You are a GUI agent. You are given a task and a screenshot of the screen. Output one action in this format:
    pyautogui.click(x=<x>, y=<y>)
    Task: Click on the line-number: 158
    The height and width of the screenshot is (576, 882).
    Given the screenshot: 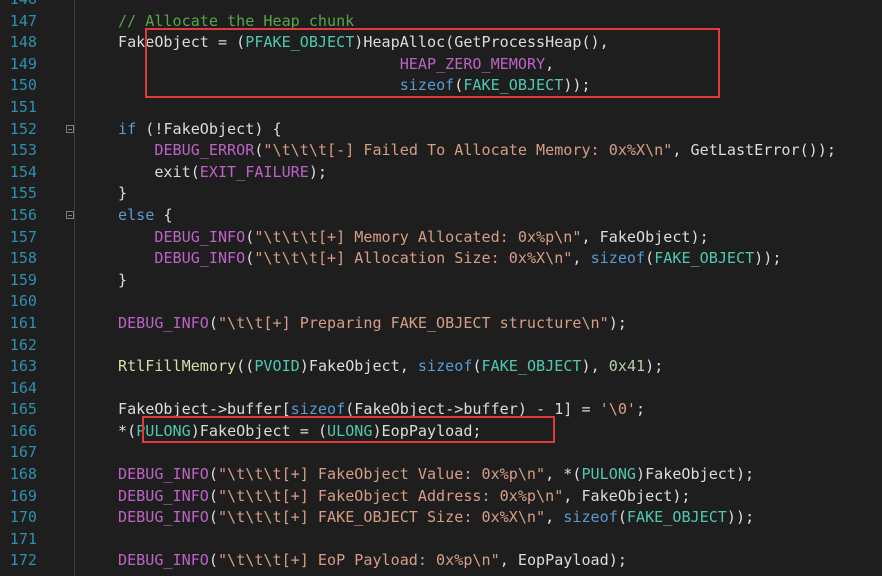 What is the action you would take?
    pyautogui.click(x=23, y=258)
    